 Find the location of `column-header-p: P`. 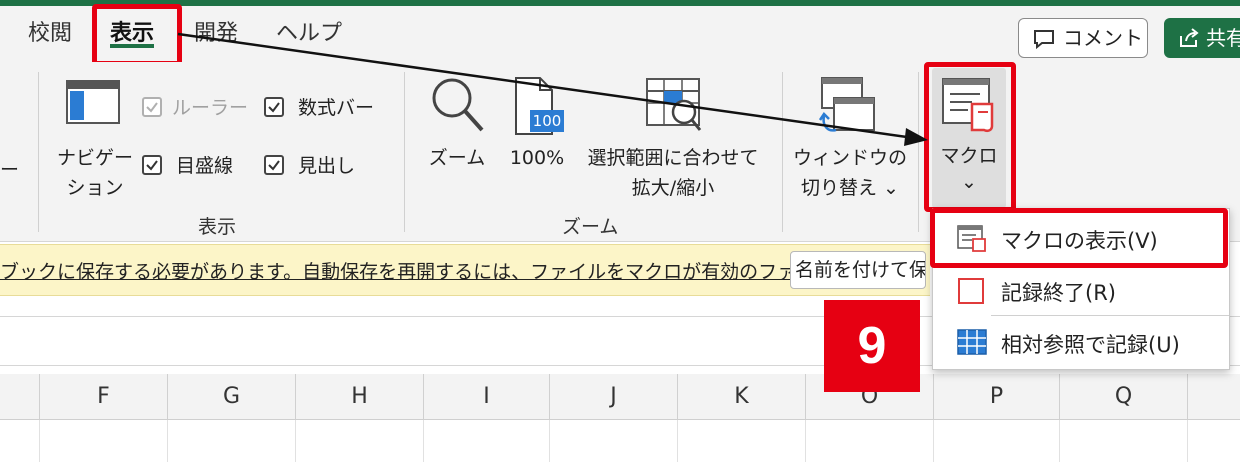

column-header-p: P is located at coordinates (997, 397).